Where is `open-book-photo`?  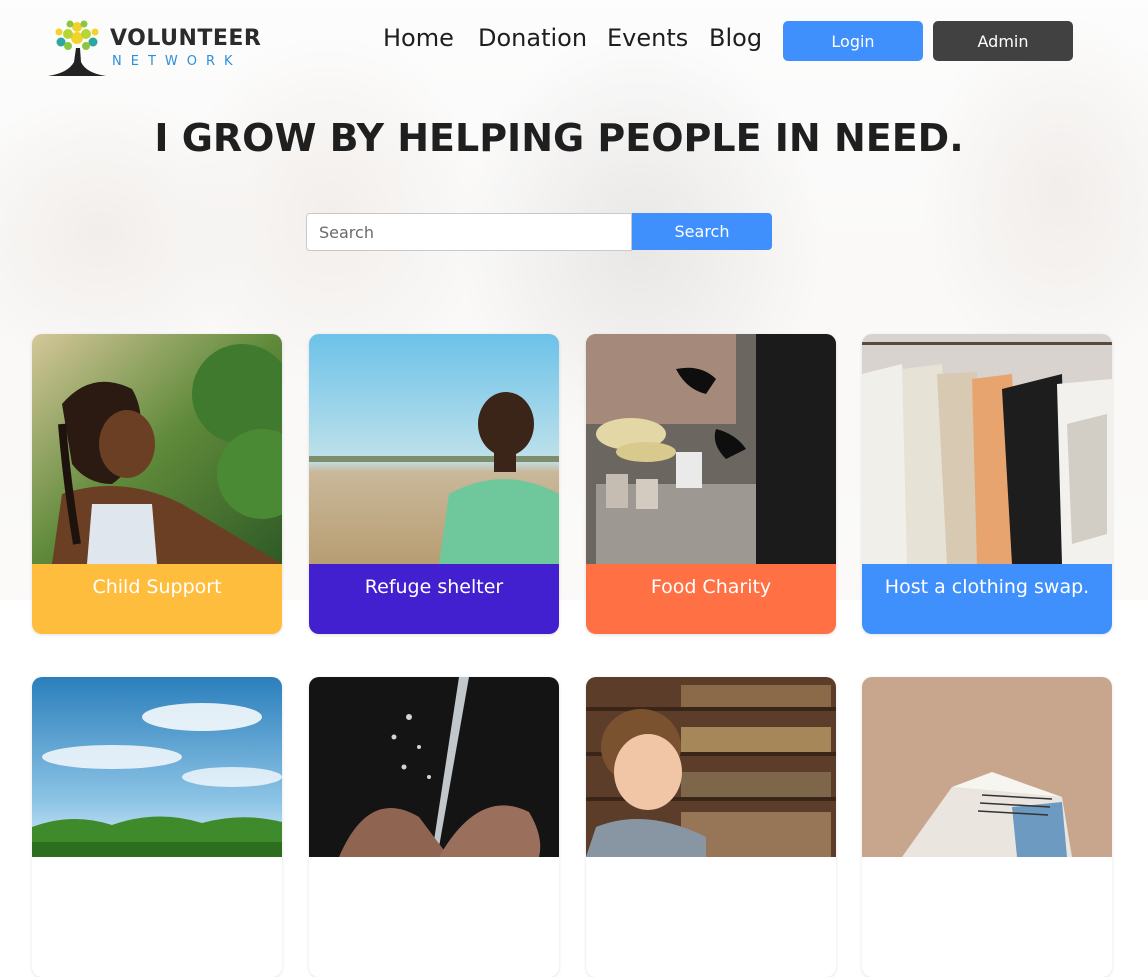 open-book-photo is located at coordinates (987, 767).